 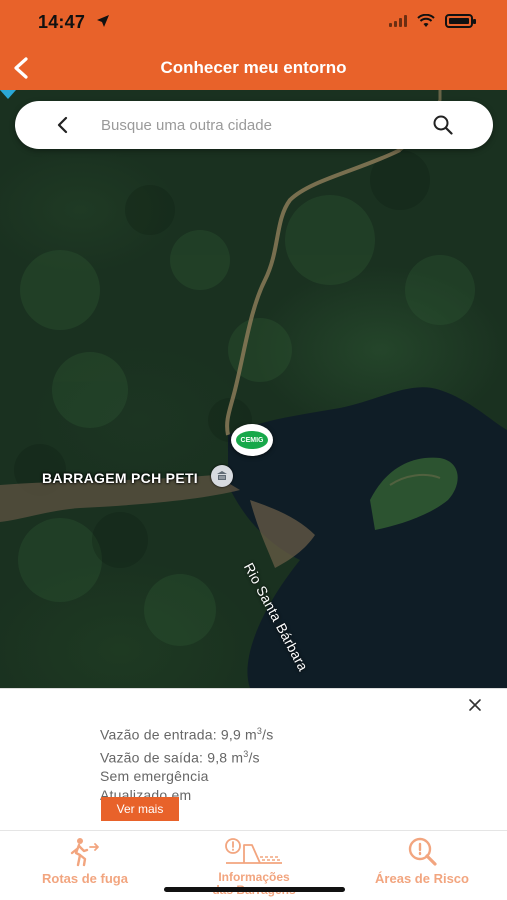 I want to click on status-bar: 14:47, so click(x=253, y=23).